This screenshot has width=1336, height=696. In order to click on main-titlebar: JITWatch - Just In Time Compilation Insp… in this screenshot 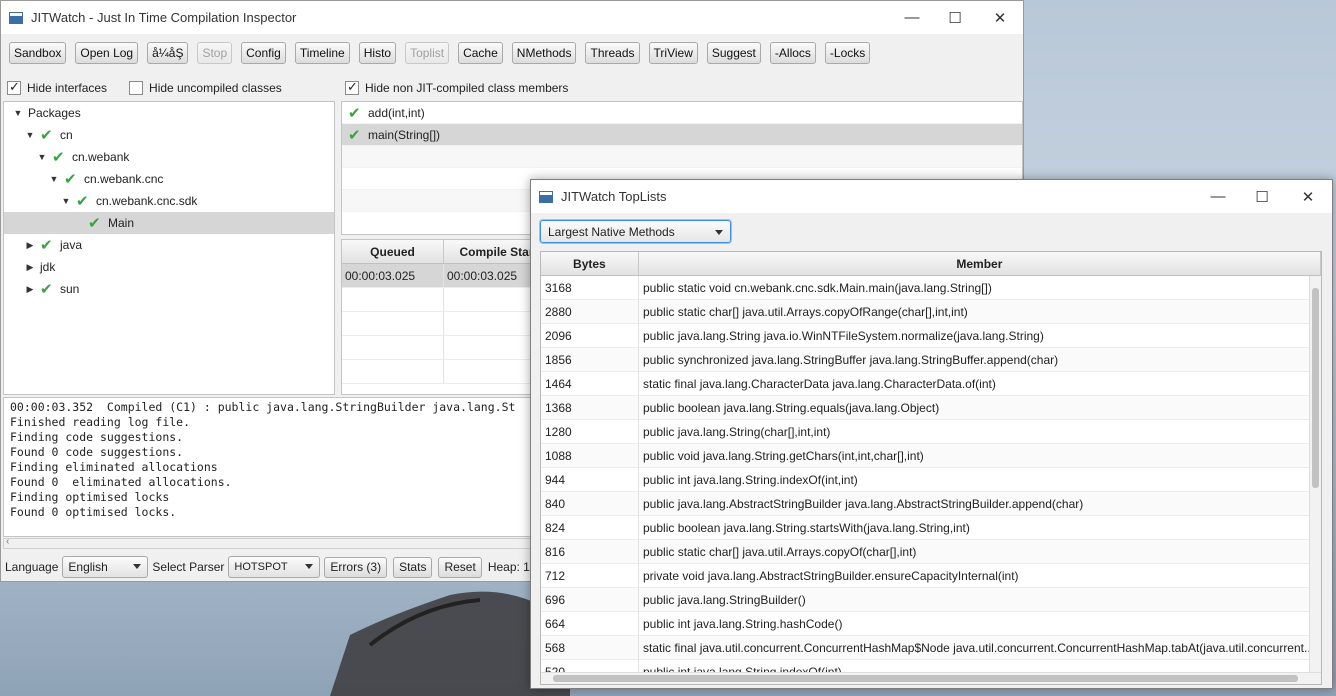, I will do `click(512, 17)`.